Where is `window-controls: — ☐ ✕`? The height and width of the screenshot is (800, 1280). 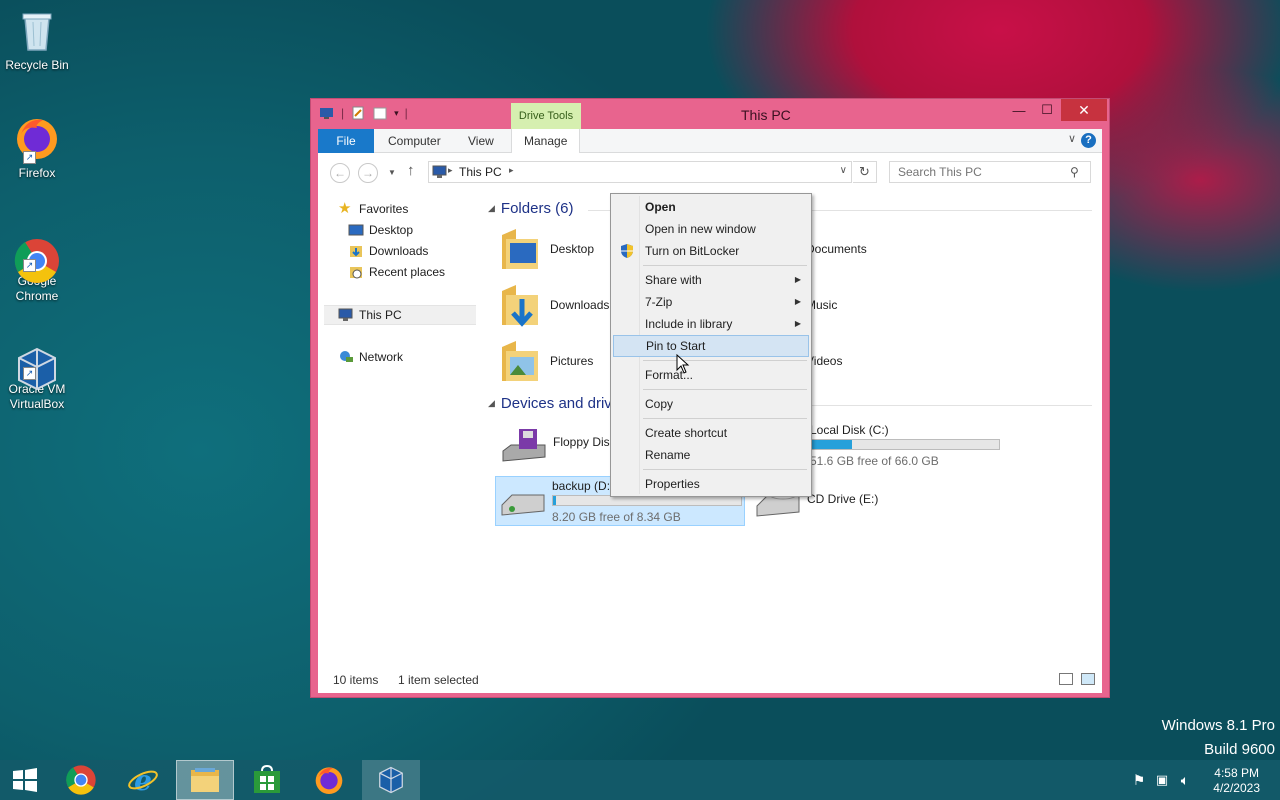 window-controls: — ☐ ✕ is located at coordinates (1056, 110).